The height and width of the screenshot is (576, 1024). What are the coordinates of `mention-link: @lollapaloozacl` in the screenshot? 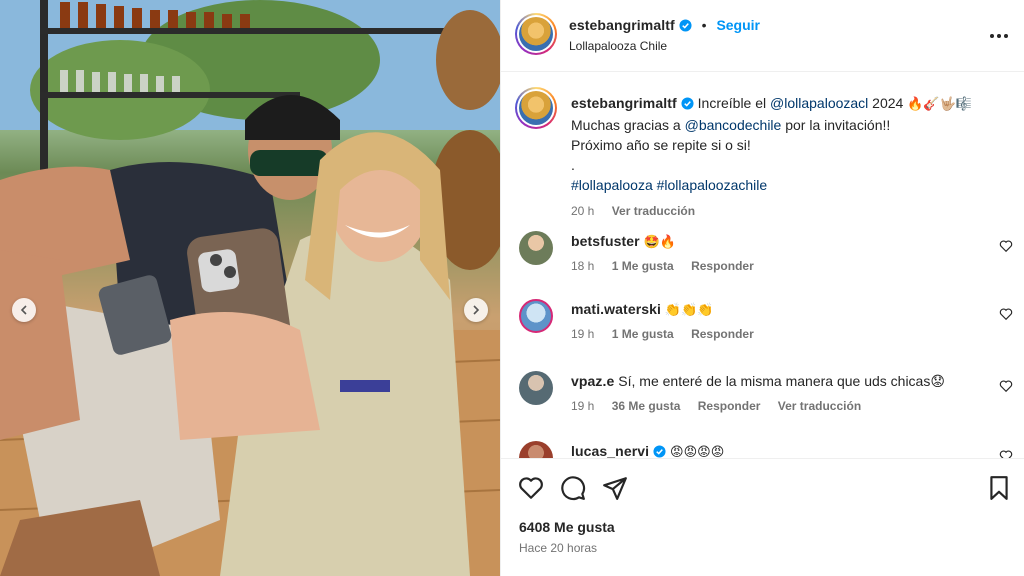 It's located at (819, 103).